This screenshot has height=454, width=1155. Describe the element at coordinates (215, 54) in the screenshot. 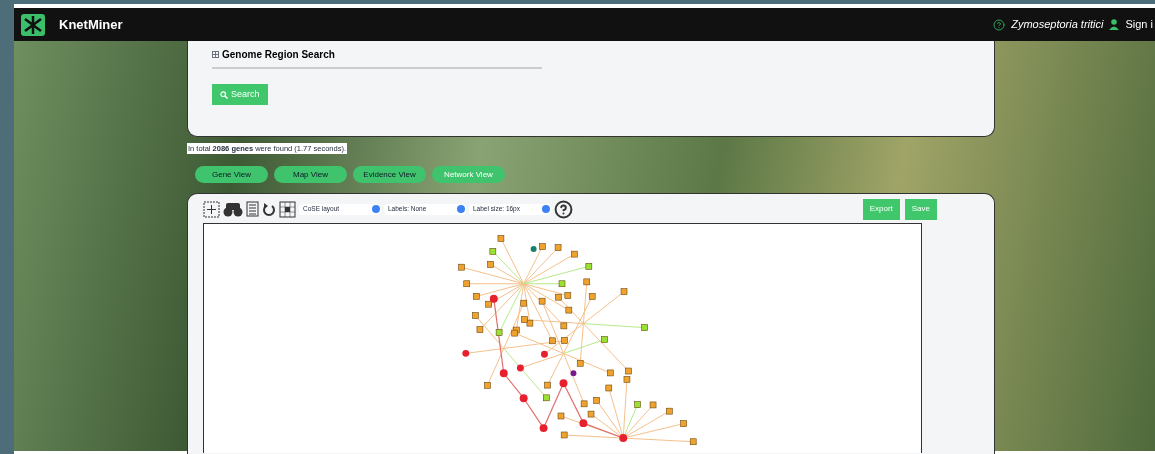

I see `expand-icon` at that location.